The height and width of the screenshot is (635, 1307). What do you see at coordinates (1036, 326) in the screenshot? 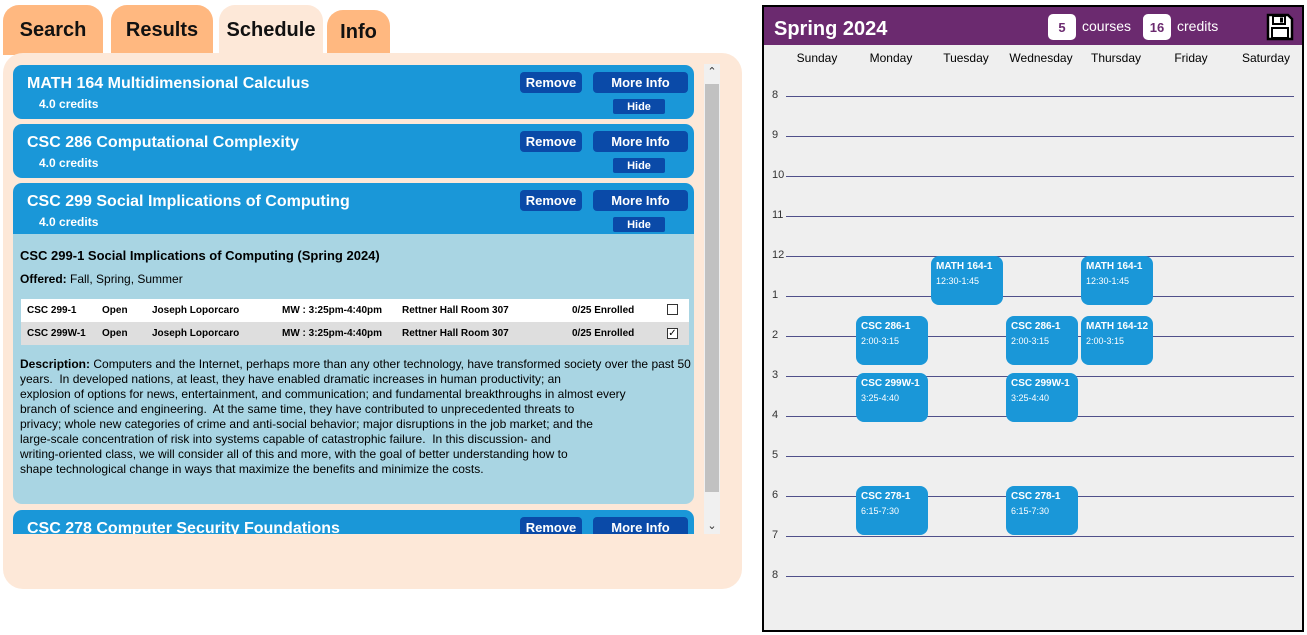
I see `event-name: CSC 286-1` at bounding box center [1036, 326].